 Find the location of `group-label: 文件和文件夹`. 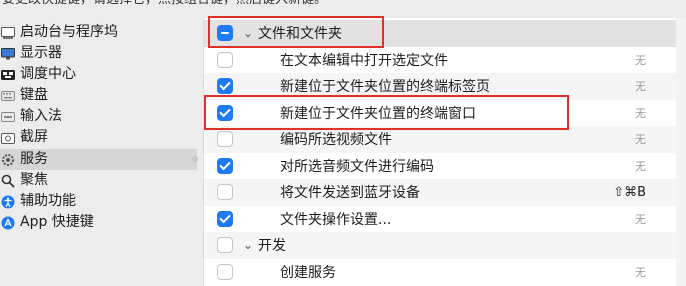

group-label: 文件和文件夹 is located at coordinates (300, 34).